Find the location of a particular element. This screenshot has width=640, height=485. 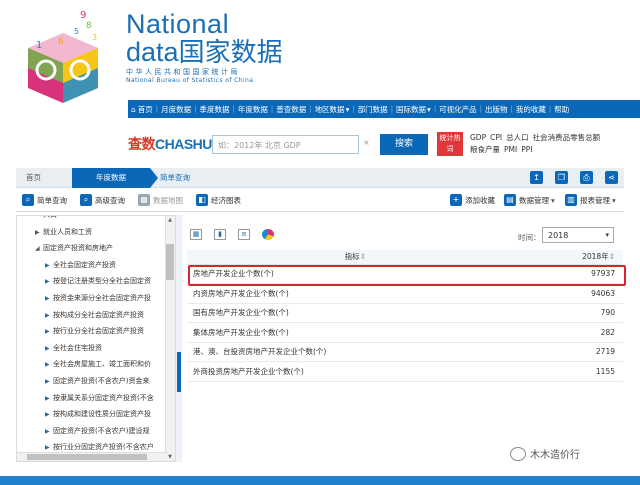

year-select: 2018 ▾ is located at coordinates (578, 235).